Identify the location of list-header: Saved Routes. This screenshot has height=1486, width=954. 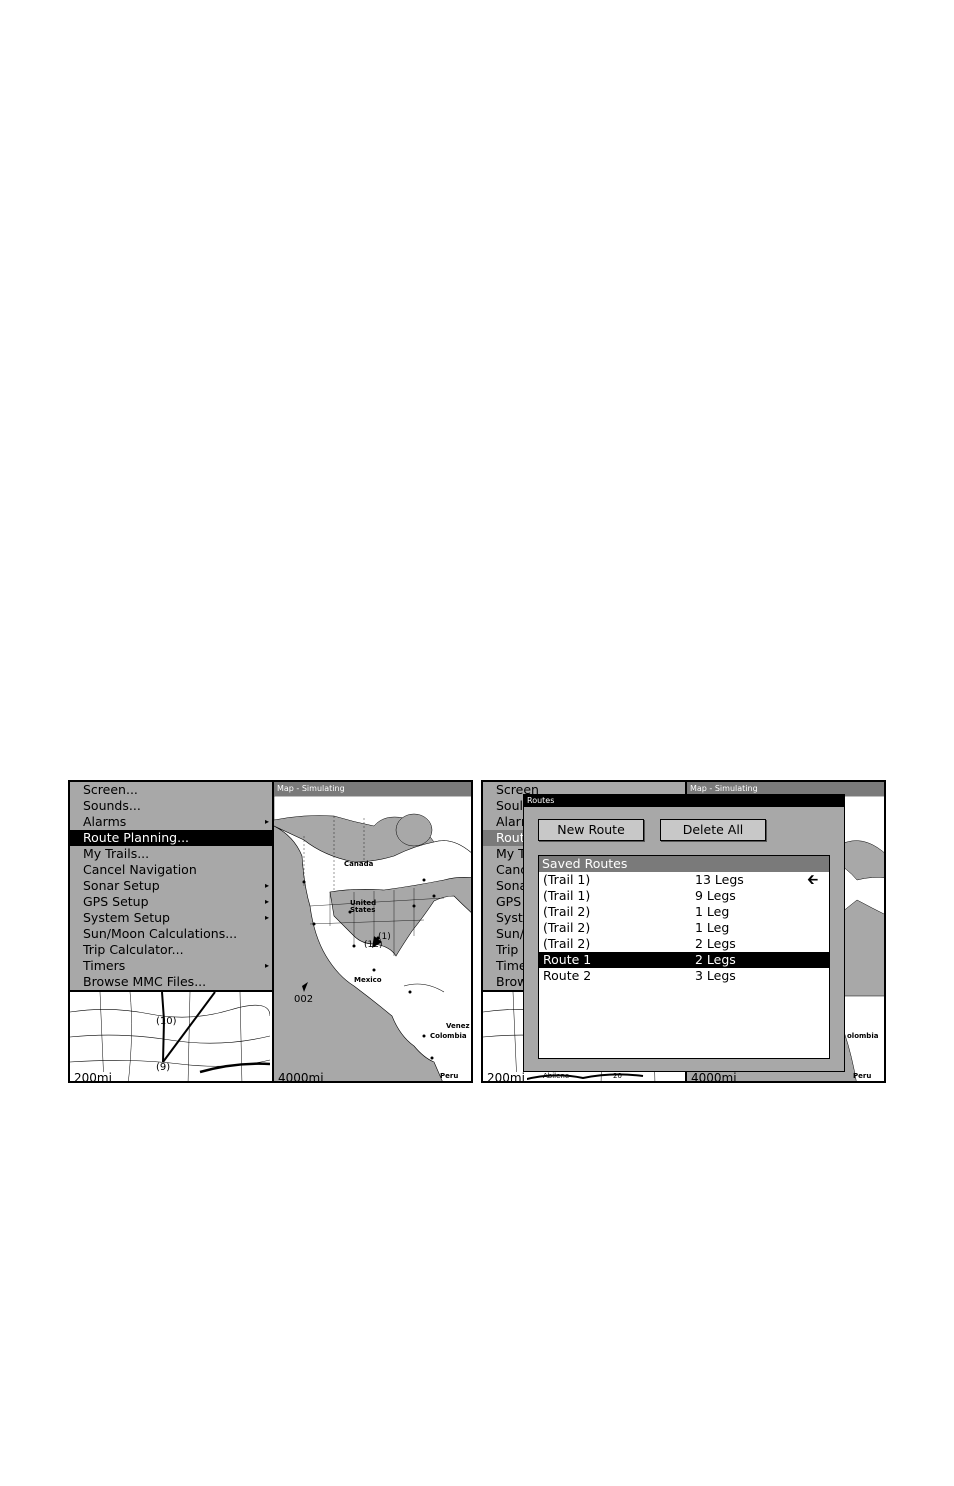
(684, 864).